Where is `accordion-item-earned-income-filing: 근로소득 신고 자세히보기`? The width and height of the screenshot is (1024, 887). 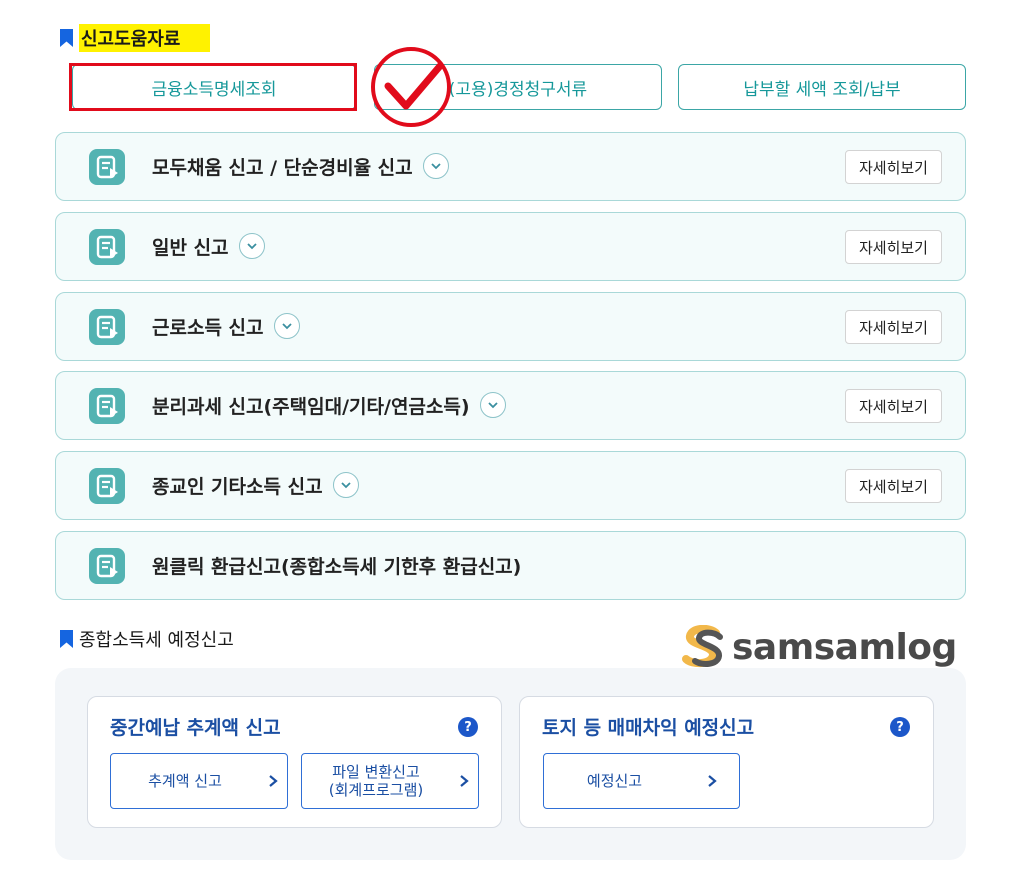
accordion-item-earned-income-filing: 근로소득 신고 자세히보기 is located at coordinates (510, 326).